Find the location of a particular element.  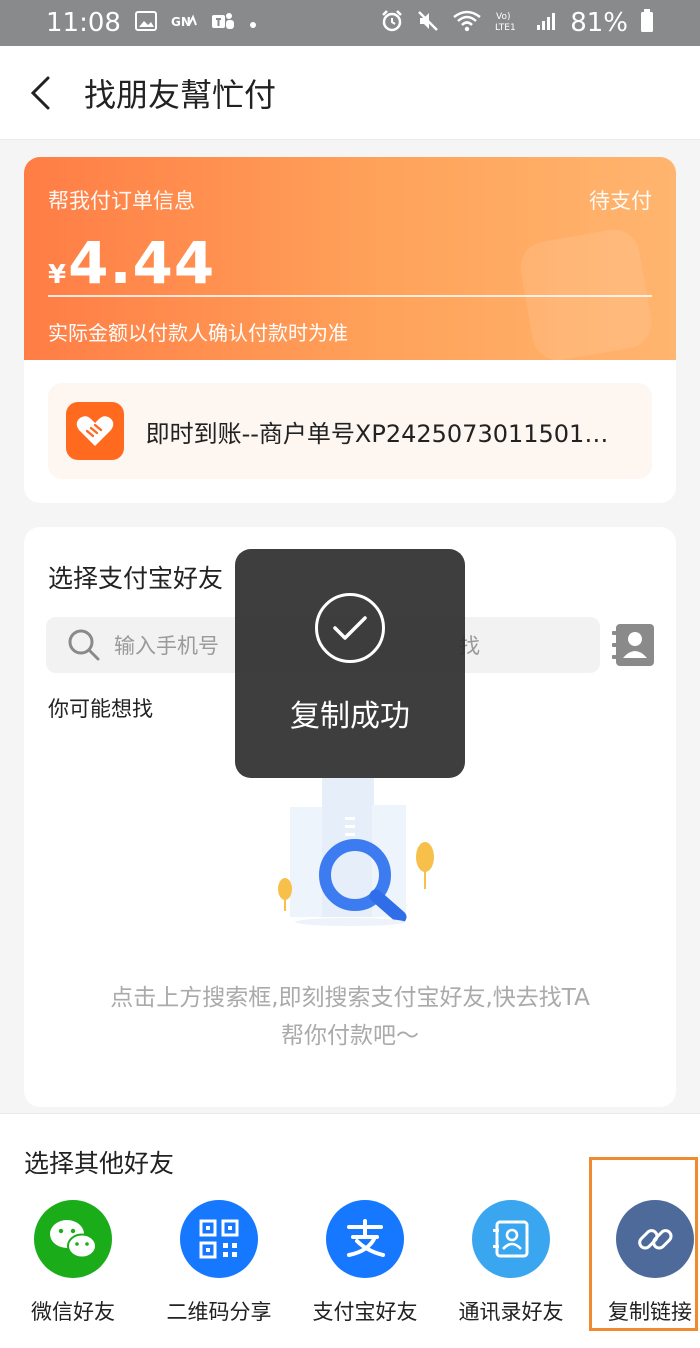

share-label: 支付宝好友 is located at coordinates (365, 1312).